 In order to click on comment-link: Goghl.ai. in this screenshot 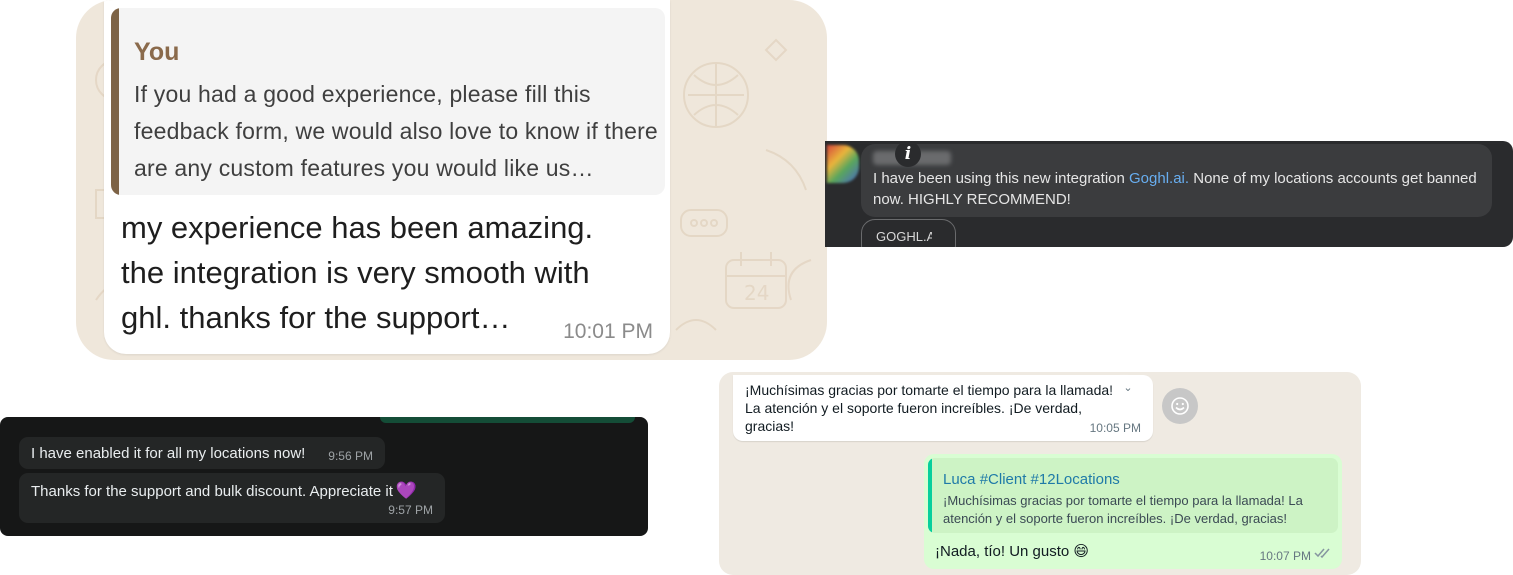, I will do `click(1159, 178)`.